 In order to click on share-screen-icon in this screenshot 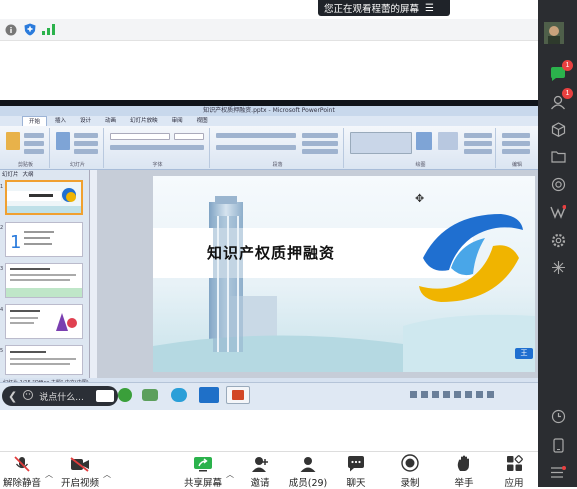, I will do `click(203, 464)`.